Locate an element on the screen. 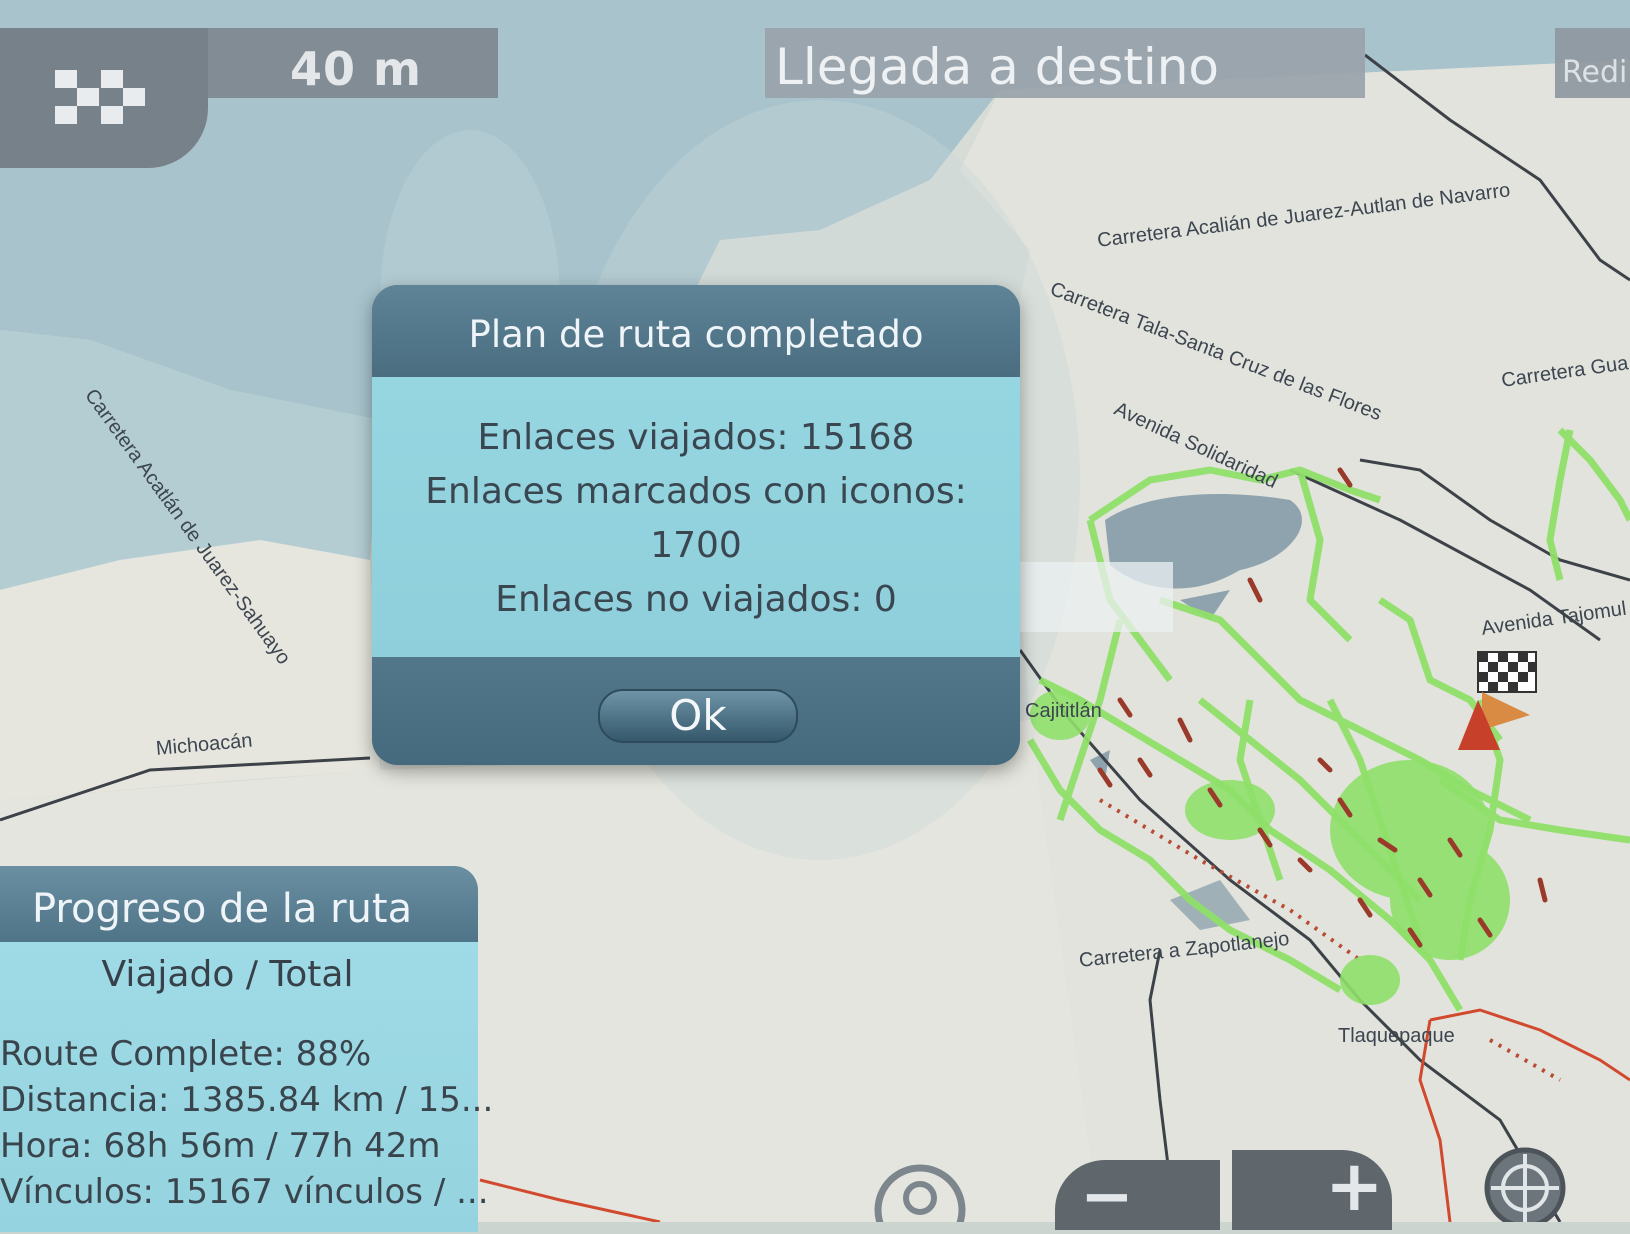 Image resolution: width=1630 pixels, height=1234 pixels. links-marked-label: Enlaces marcados con iconos: is located at coordinates (696, 491).